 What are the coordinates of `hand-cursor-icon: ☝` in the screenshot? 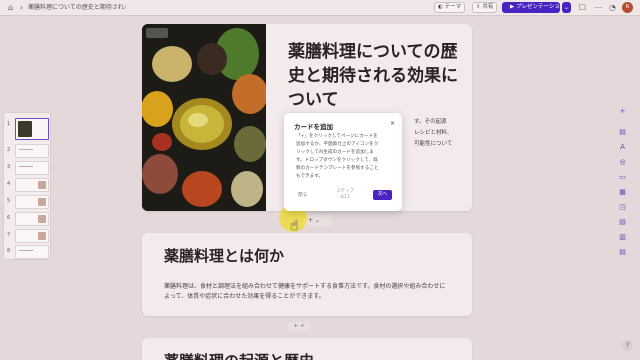 It's located at (294, 226).